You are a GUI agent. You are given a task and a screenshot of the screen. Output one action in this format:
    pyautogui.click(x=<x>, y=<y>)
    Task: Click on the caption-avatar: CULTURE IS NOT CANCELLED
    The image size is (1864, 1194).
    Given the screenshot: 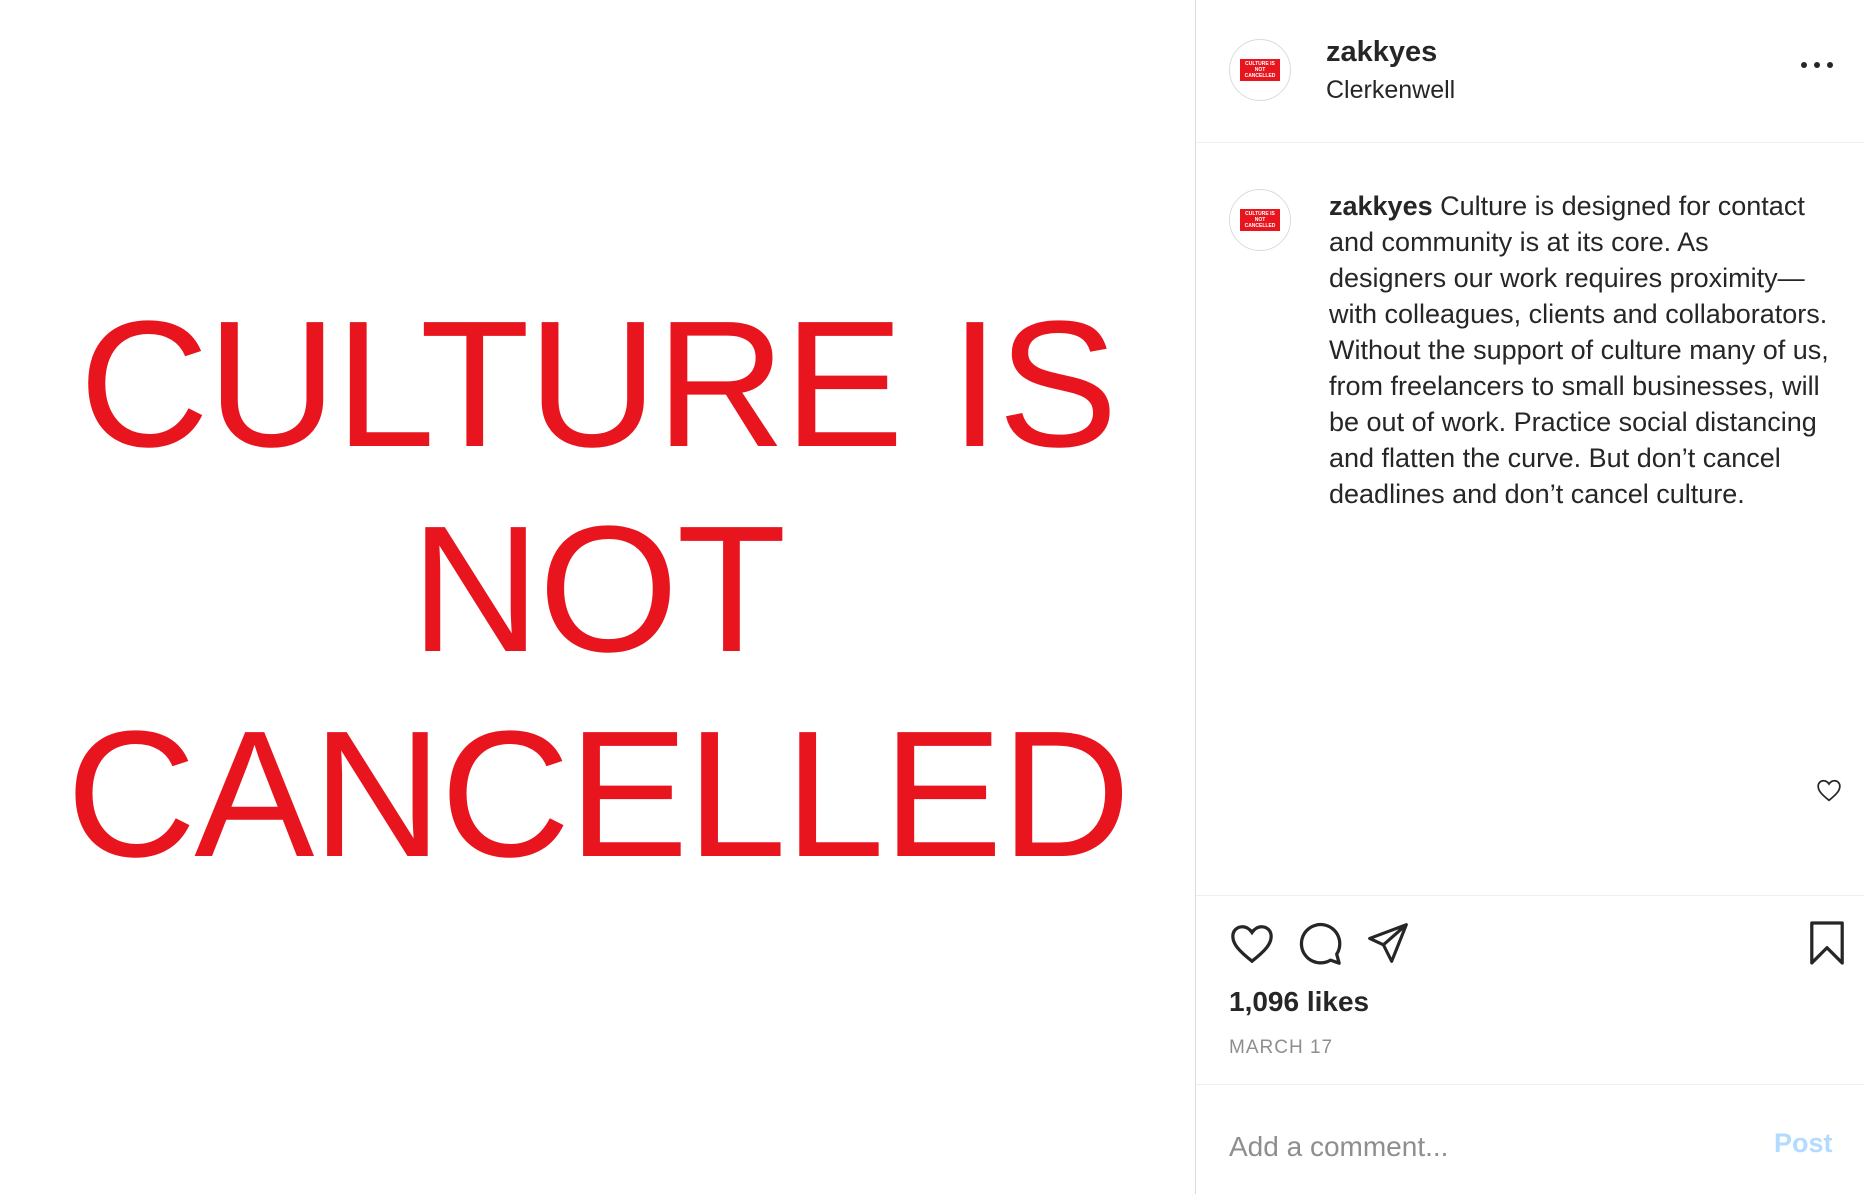 What is the action you would take?
    pyautogui.click(x=1260, y=220)
    